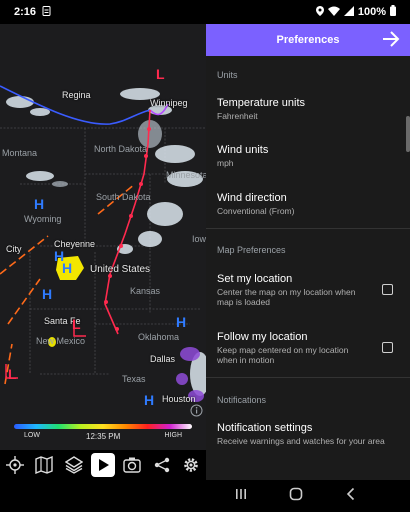 The height and width of the screenshot is (512, 410). Describe the element at coordinates (261, 103) in the screenshot. I see `pref-title: Temperature units` at that location.